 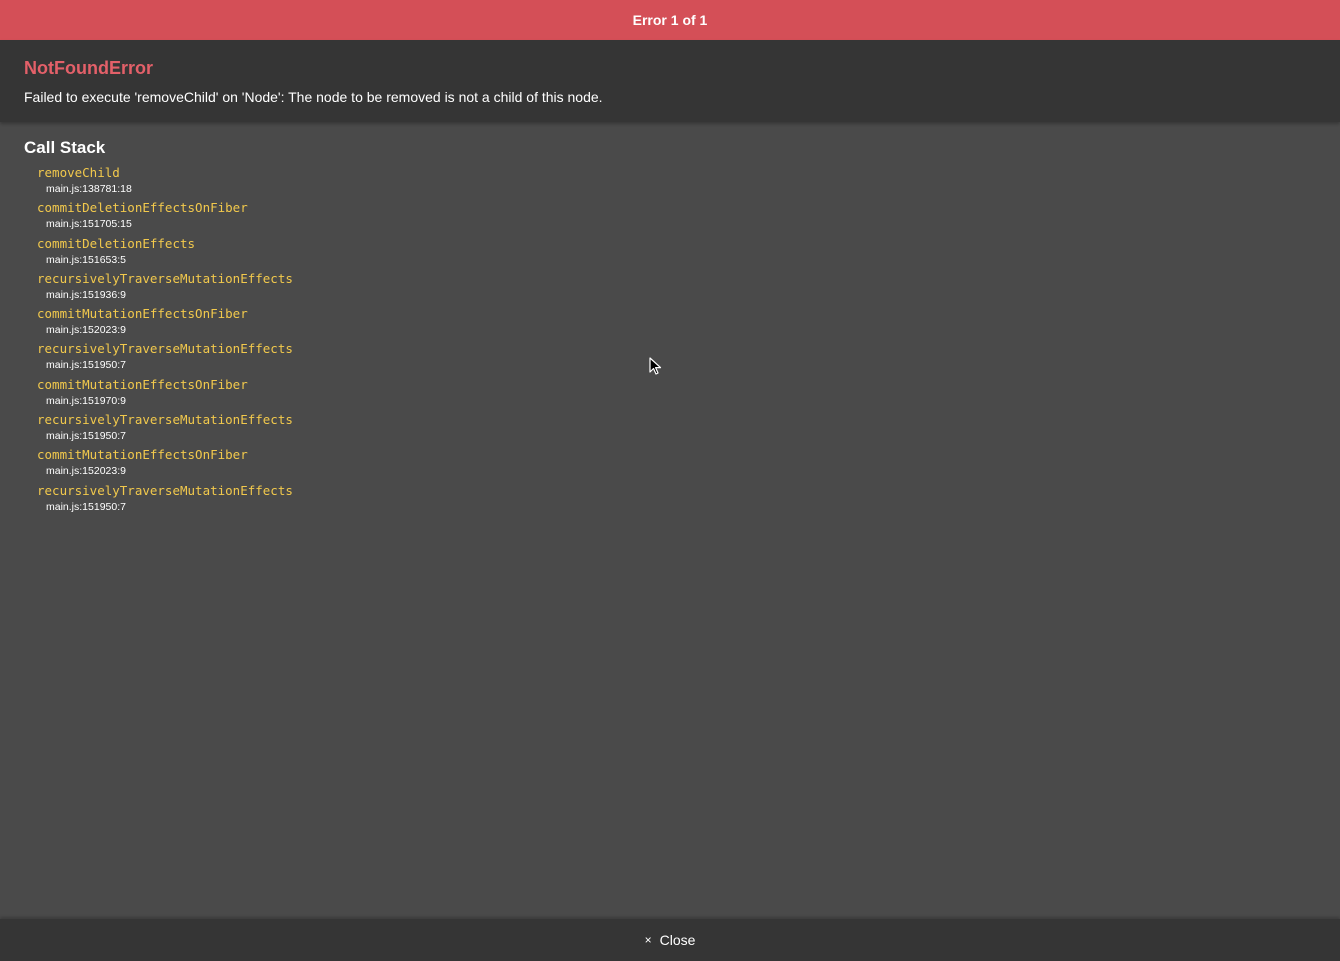 I want to click on stack-frame: removeChild main.js:138781:18, so click(x=676, y=181).